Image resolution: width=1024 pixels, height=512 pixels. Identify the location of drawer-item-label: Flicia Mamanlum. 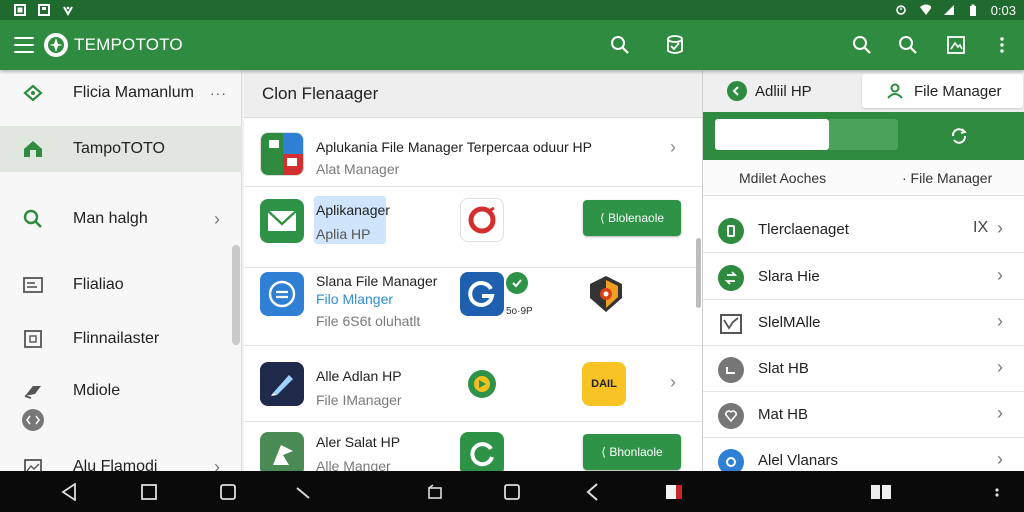
(133, 92).